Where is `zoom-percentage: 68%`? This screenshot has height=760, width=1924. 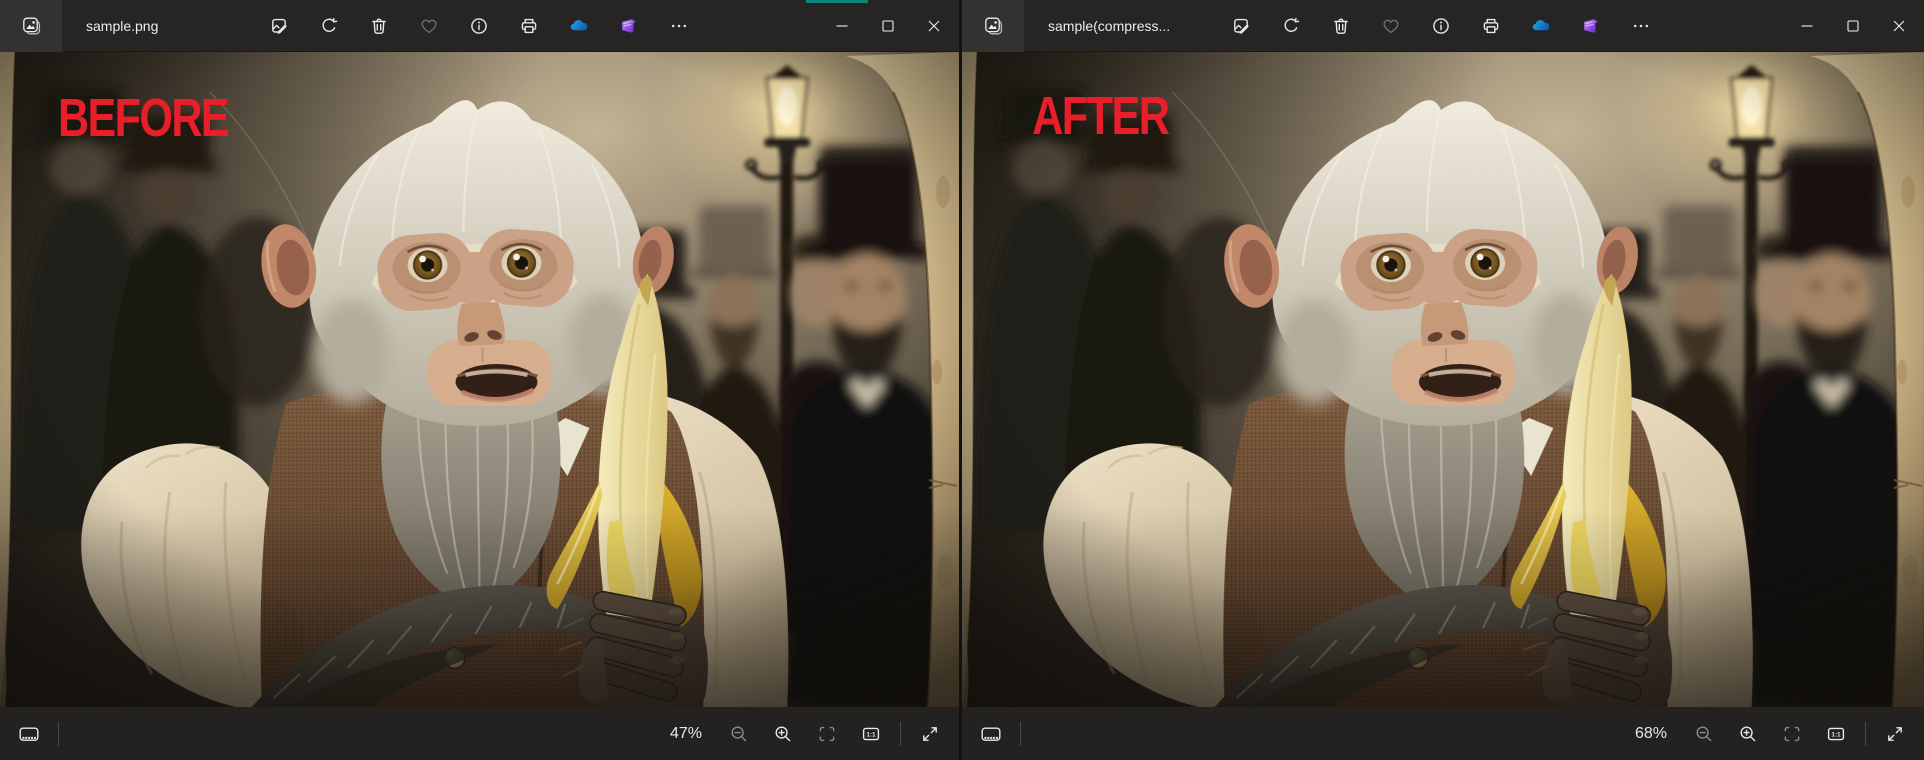 zoom-percentage: 68% is located at coordinates (1650, 733).